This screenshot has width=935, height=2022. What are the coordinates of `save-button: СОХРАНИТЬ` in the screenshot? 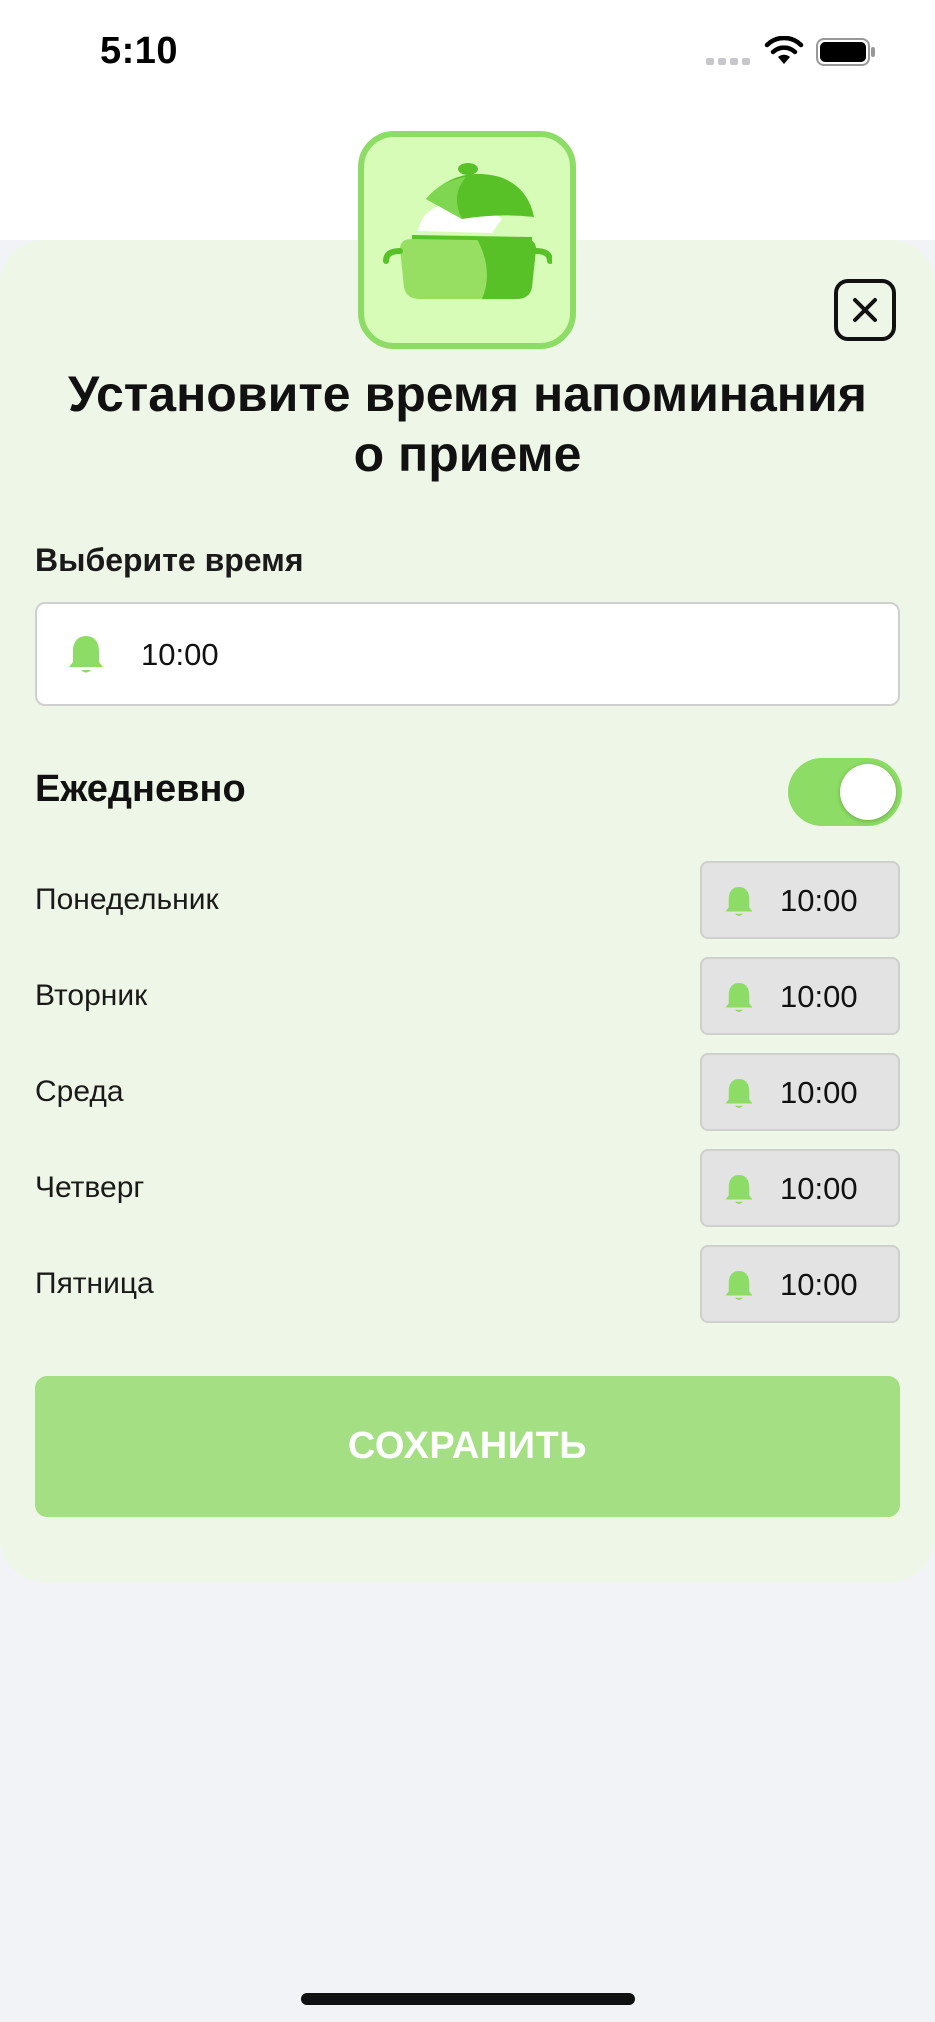 It's located at (467, 1446).